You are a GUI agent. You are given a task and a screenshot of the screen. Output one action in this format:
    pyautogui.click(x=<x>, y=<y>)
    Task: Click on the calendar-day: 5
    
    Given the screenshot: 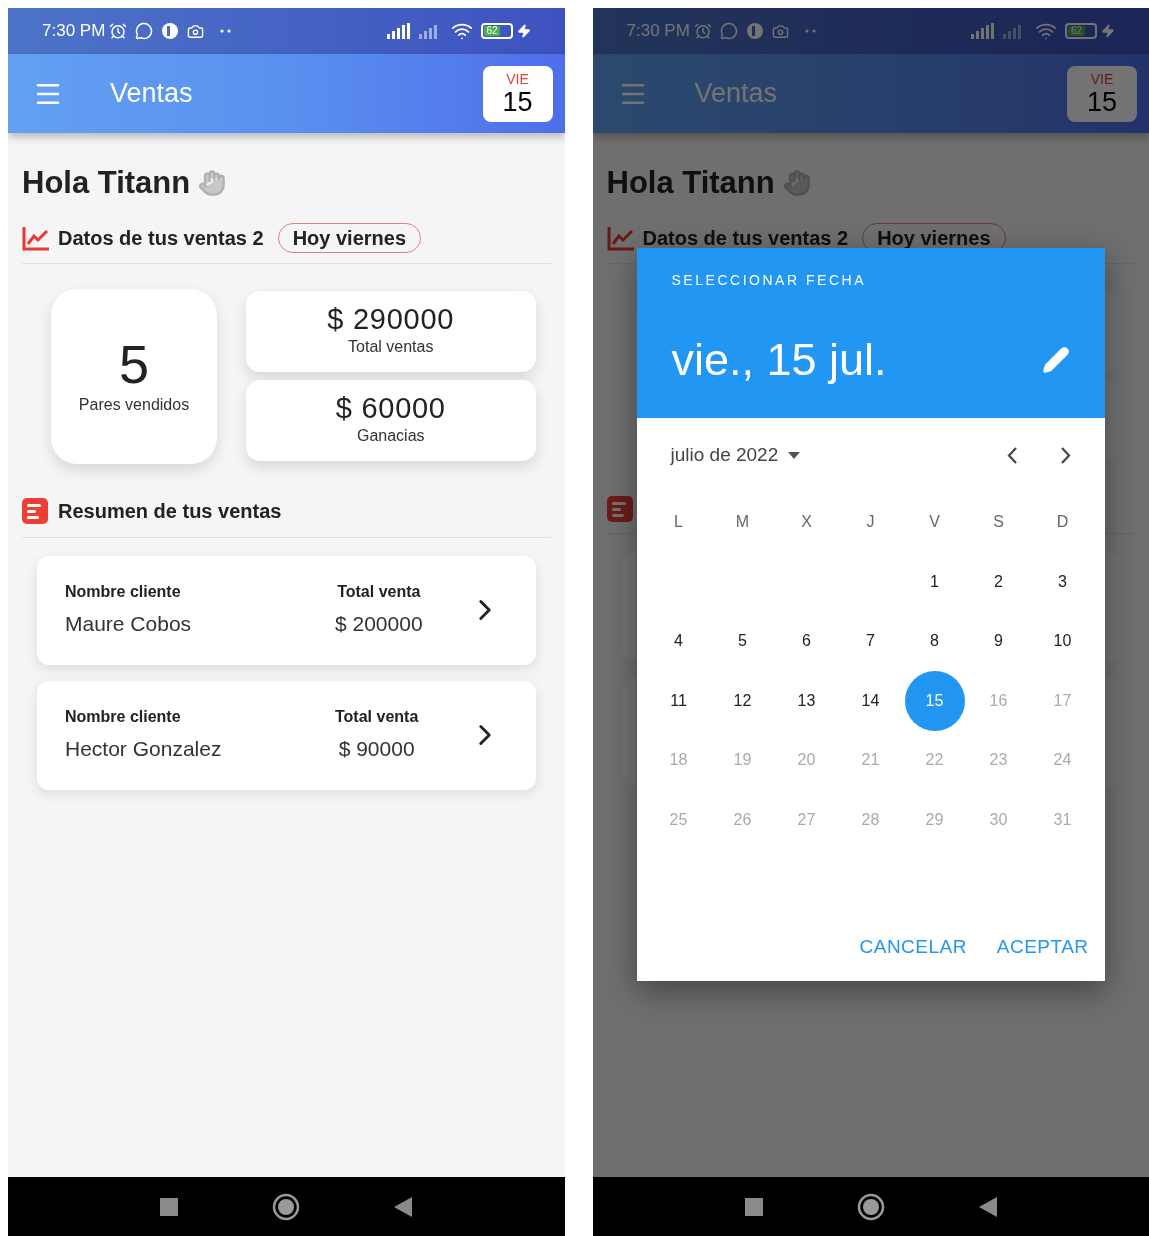 What is the action you would take?
    pyautogui.click(x=742, y=641)
    